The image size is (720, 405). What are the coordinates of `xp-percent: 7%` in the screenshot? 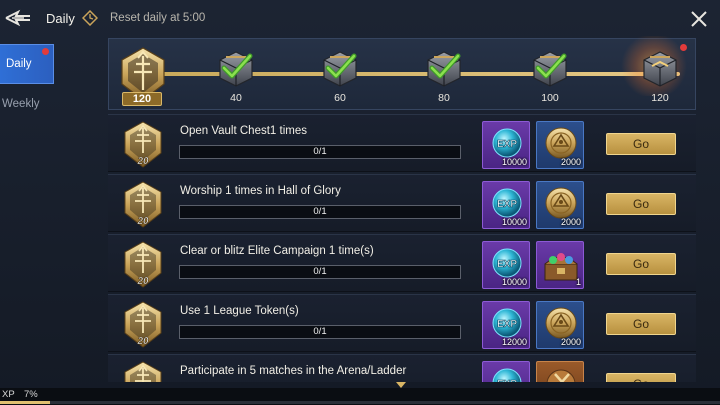 It's located at (31, 394).